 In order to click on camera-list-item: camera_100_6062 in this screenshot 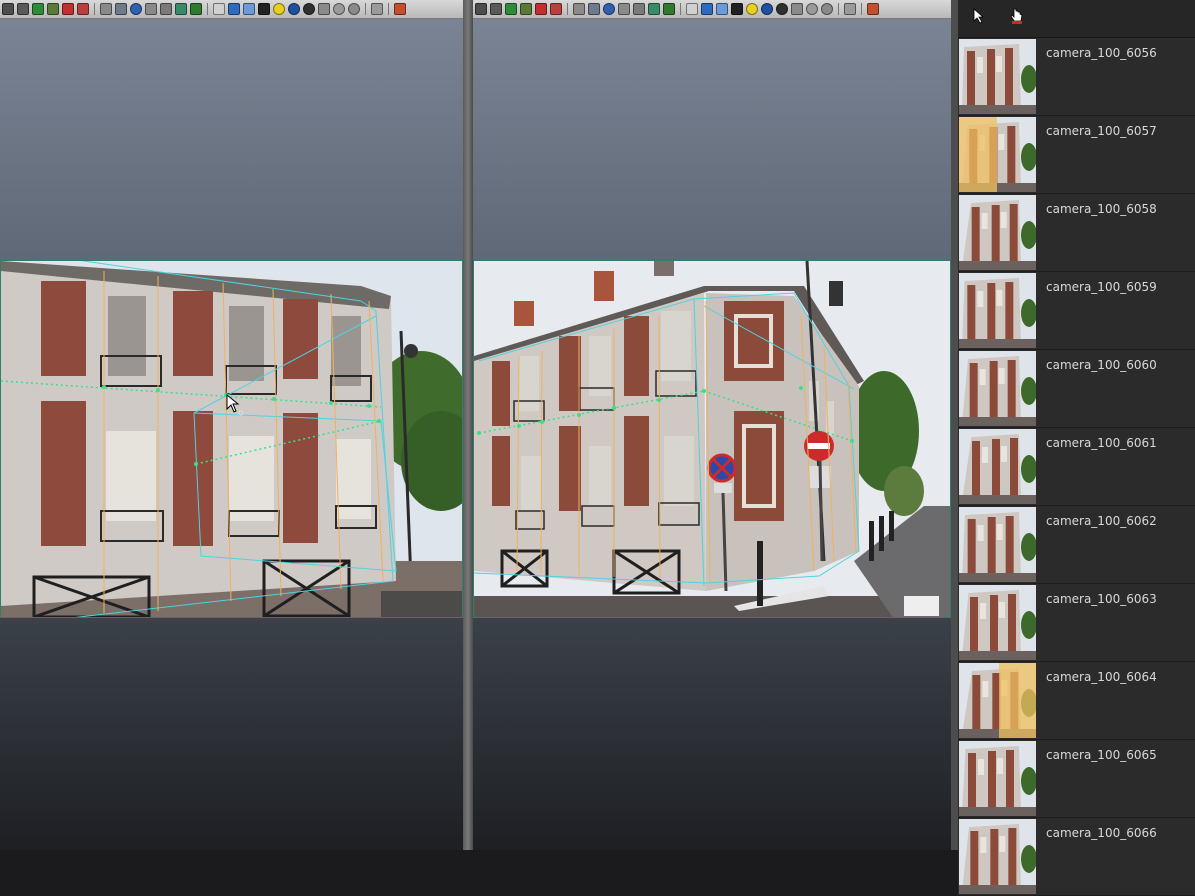, I will do `click(1076, 545)`.